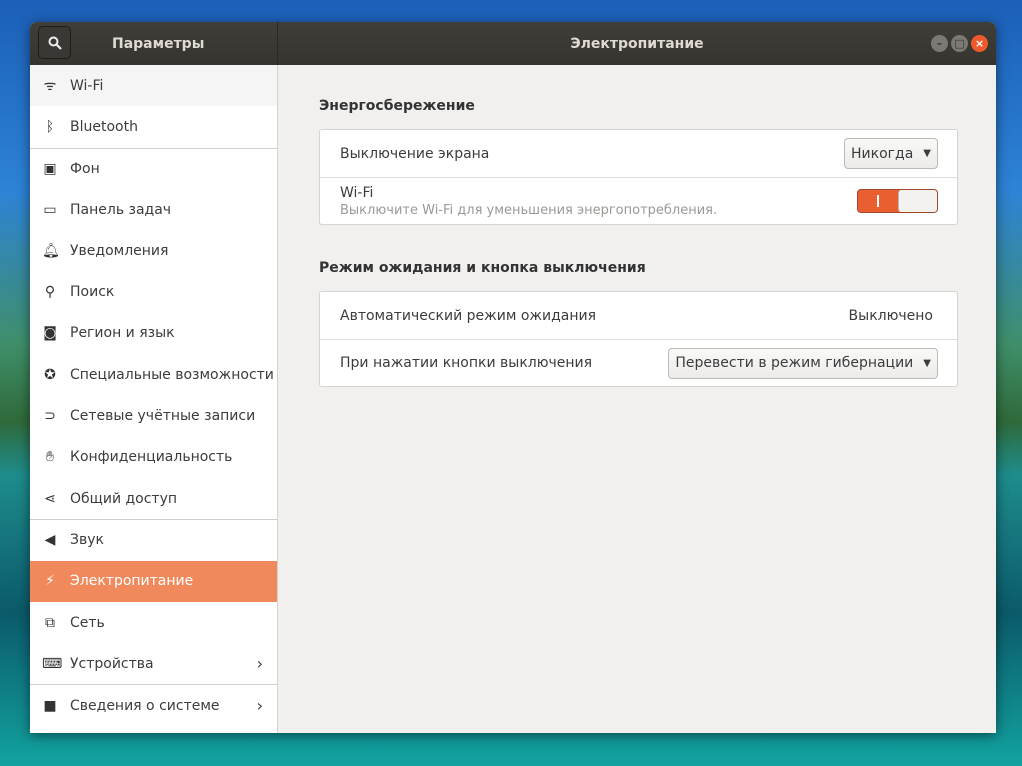 This screenshot has height=766, width=1022. What do you see at coordinates (513, 43) in the screenshot?
I see `titlebar: Параметры Электропитание – □ ×` at bounding box center [513, 43].